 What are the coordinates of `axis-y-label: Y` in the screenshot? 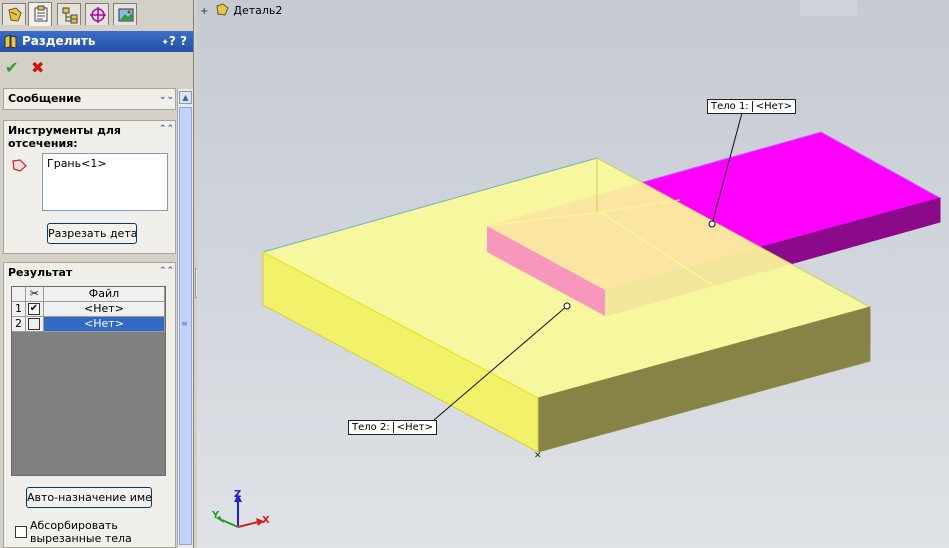 It's located at (216, 515).